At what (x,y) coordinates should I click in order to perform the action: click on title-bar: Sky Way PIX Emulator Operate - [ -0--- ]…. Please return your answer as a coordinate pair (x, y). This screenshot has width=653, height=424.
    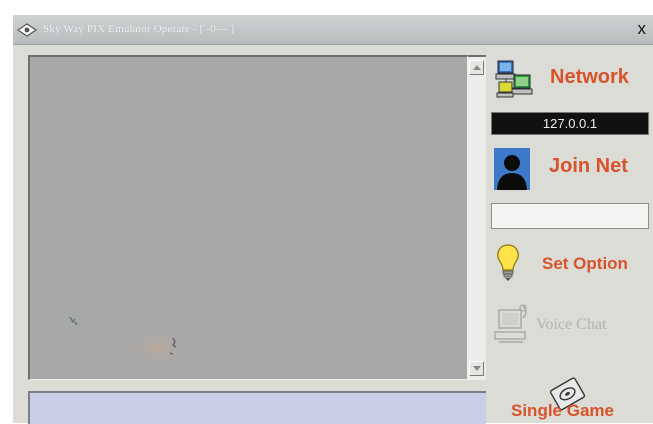
    Looking at the image, I should click on (333, 30).